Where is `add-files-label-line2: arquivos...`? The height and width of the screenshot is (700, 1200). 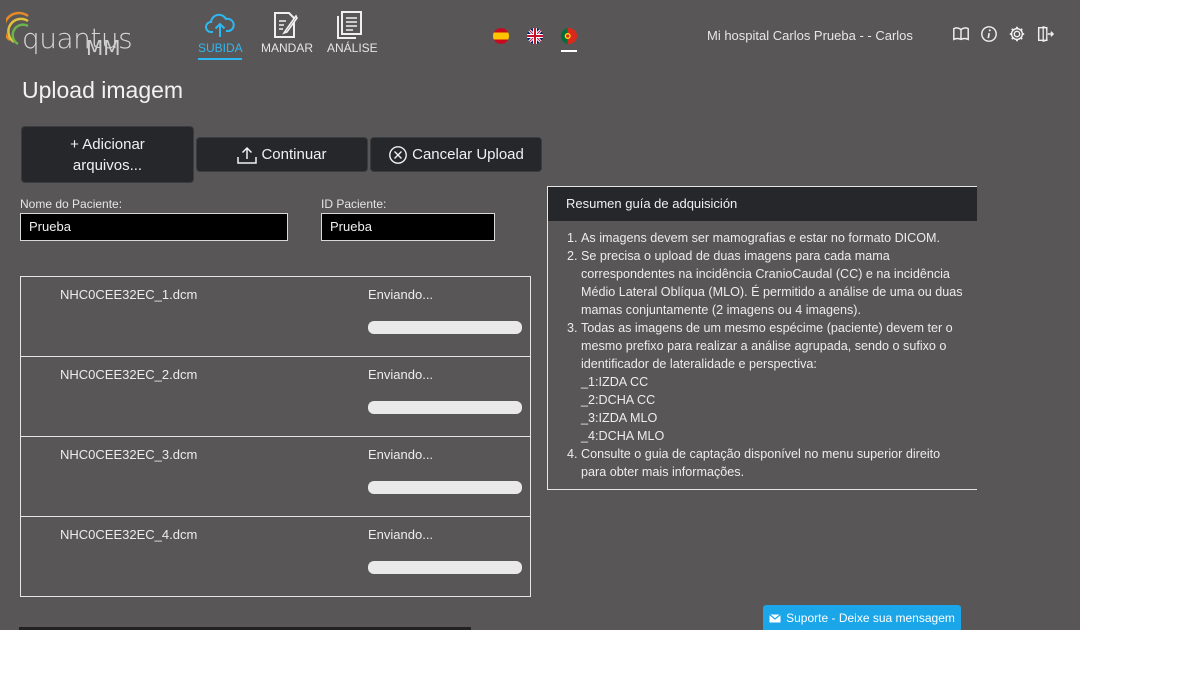 add-files-label-line2: arquivos... is located at coordinates (107, 165).